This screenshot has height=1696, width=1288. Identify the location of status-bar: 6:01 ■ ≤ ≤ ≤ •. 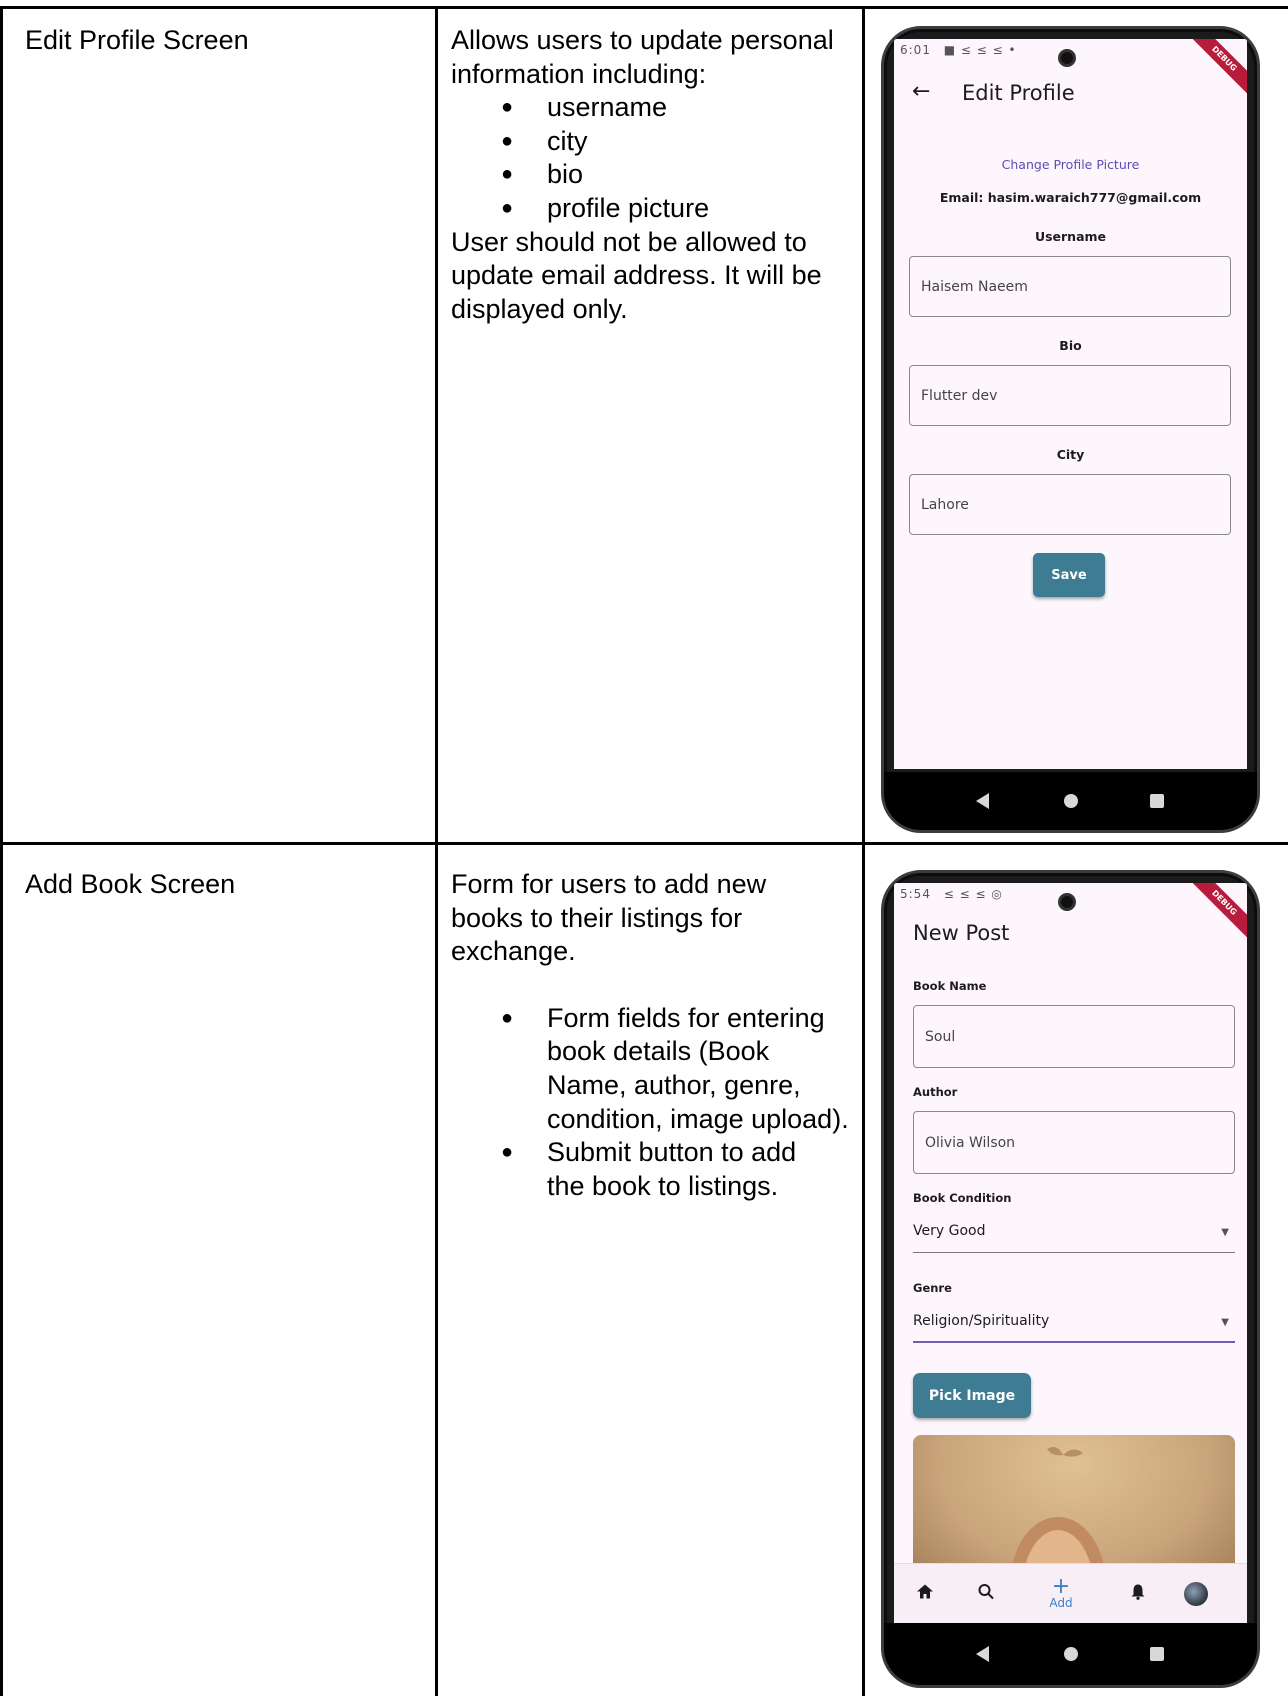
(958, 50).